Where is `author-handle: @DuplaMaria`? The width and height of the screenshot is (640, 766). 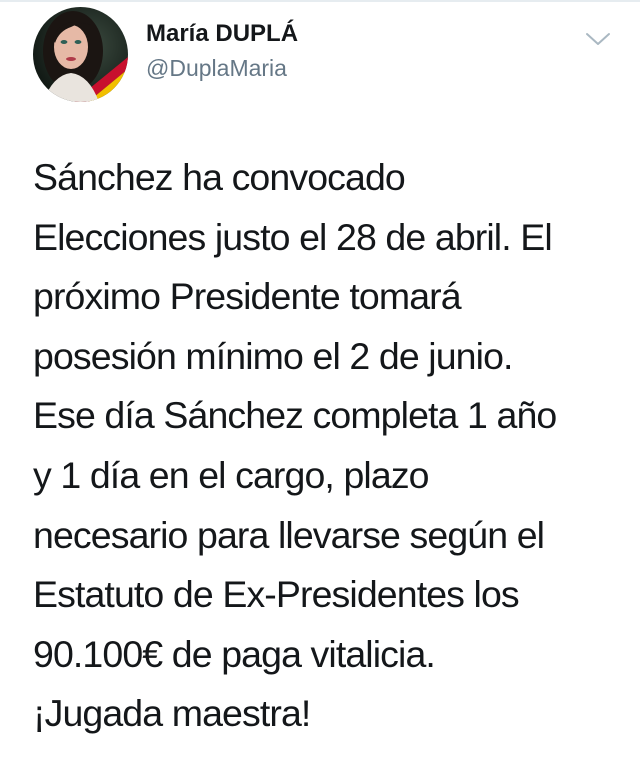
author-handle: @DuplaMaria is located at coordinates (216, 68).